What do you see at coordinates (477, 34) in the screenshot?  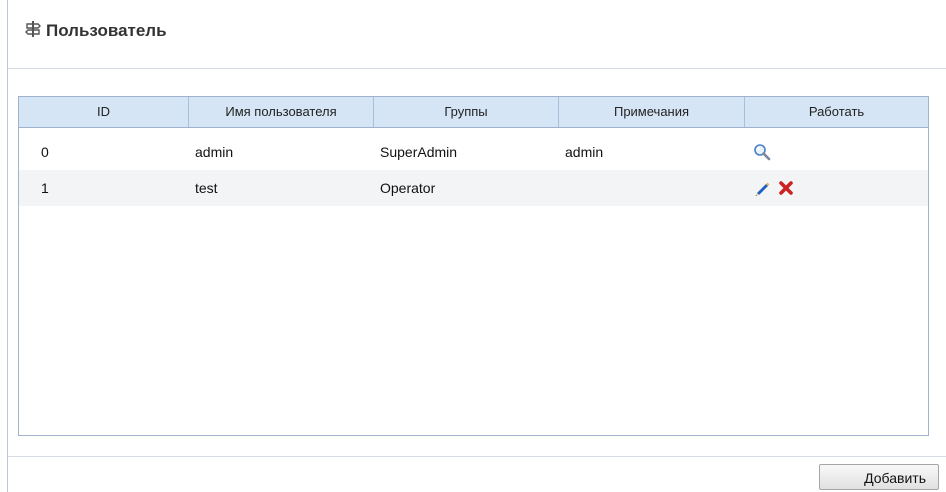 I see `panel-header: Пользователь` at bounding box center [477, 34].